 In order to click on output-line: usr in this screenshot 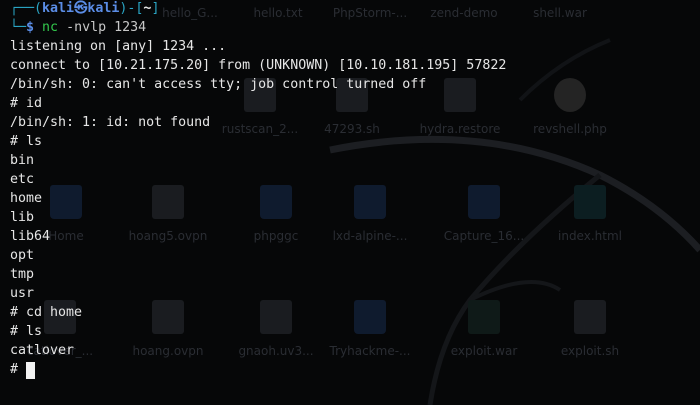, I will do `click(22, 293)`.